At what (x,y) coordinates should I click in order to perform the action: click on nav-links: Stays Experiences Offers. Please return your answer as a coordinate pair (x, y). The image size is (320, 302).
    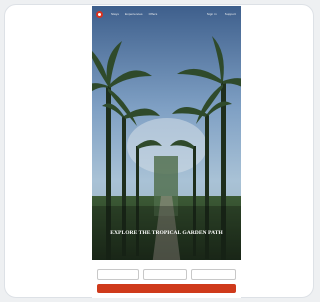
    Looking at the image, I should click on (134, 14).